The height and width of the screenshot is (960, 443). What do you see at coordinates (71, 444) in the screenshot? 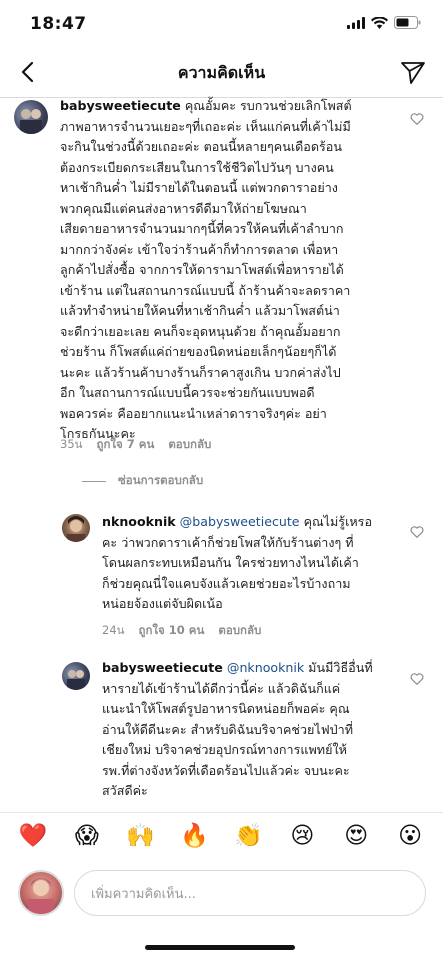
I see `comment-time: 35น` at bounding box center [71, 444].